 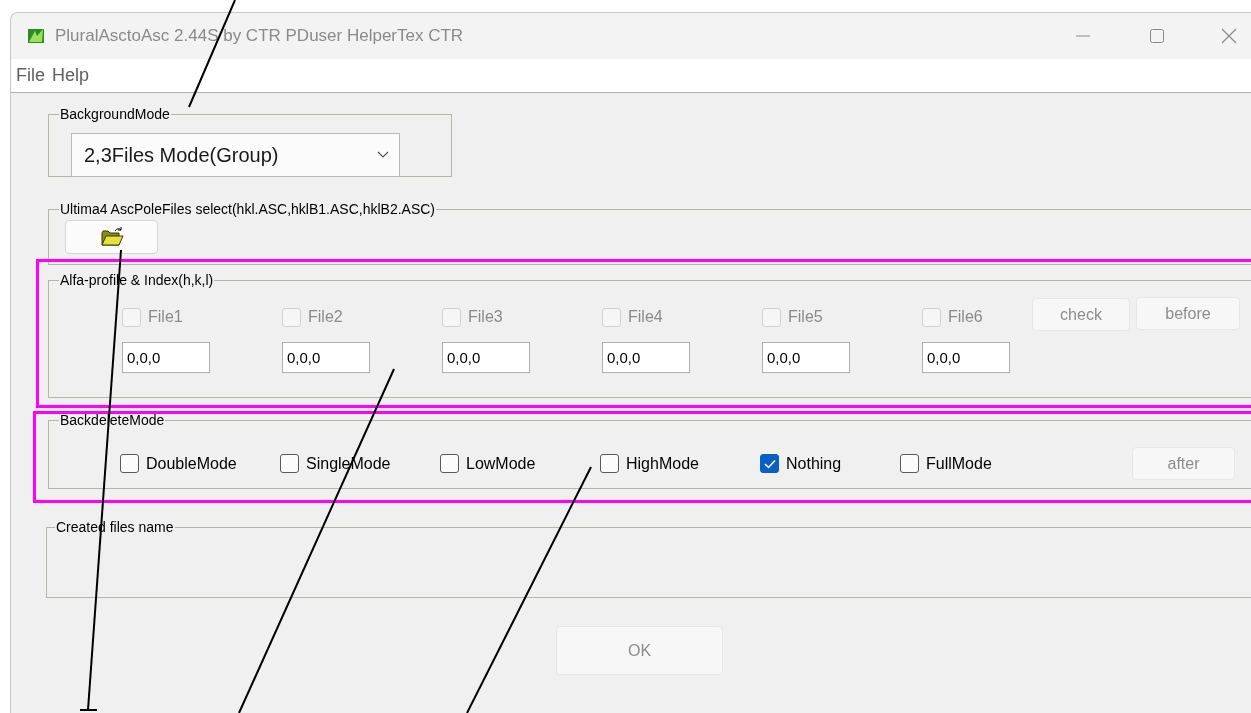 What do you see at coordinates (235, 155) in the screenshot?
I see `mode-dropdown: 2,3Files Mode(Group)` at bounding box center [235, 155].